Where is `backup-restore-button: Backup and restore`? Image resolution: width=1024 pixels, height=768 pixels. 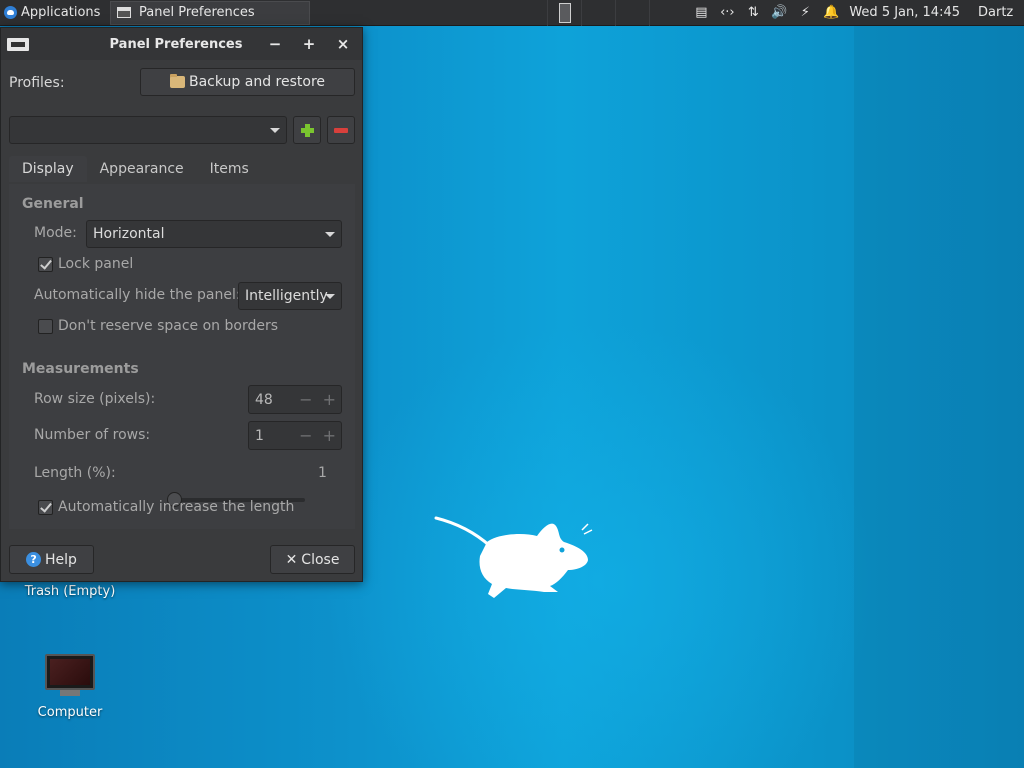 backup-restore-button: Backup and restore is located at coordinates (247, 82).